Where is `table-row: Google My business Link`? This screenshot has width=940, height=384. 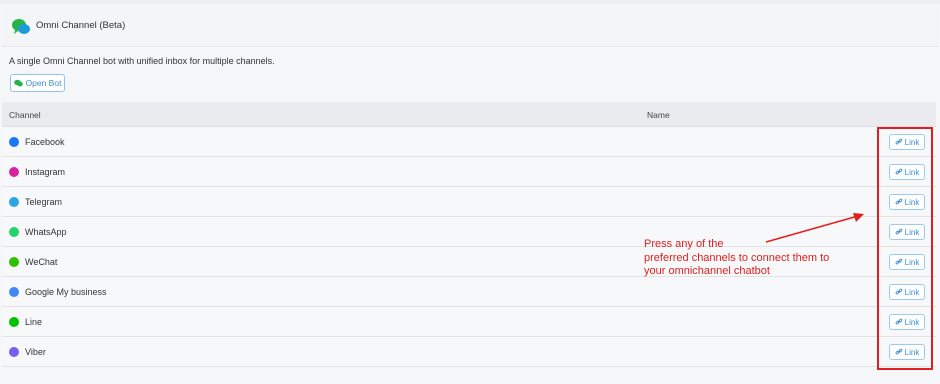 table-row: Google My business Link is located at coordinates (469, 292).